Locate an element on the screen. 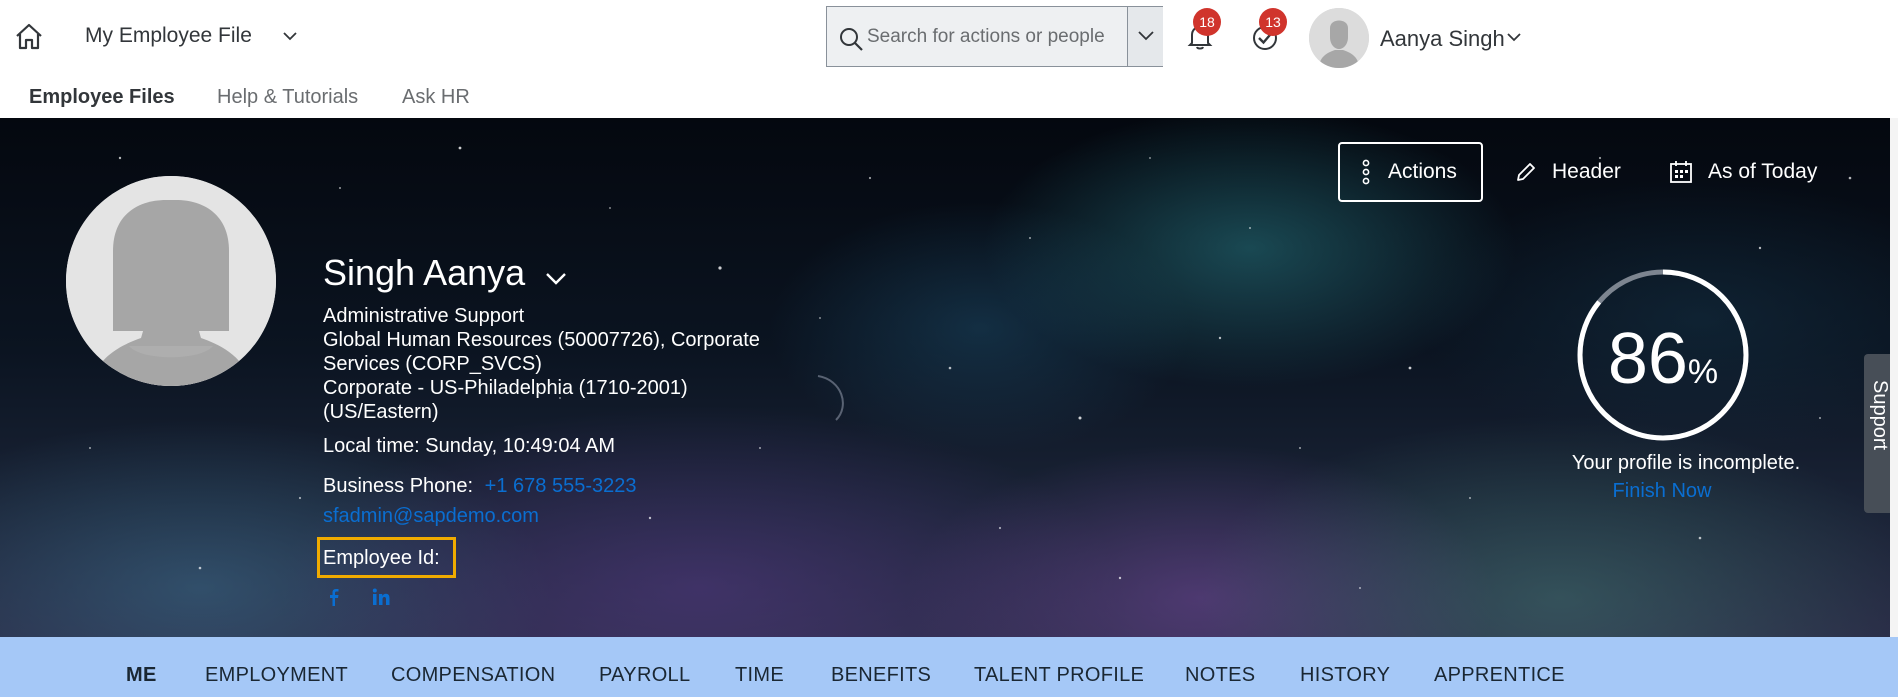  nav-help-tutorials: Help & Tutorials is located at coordinates (287, 97).